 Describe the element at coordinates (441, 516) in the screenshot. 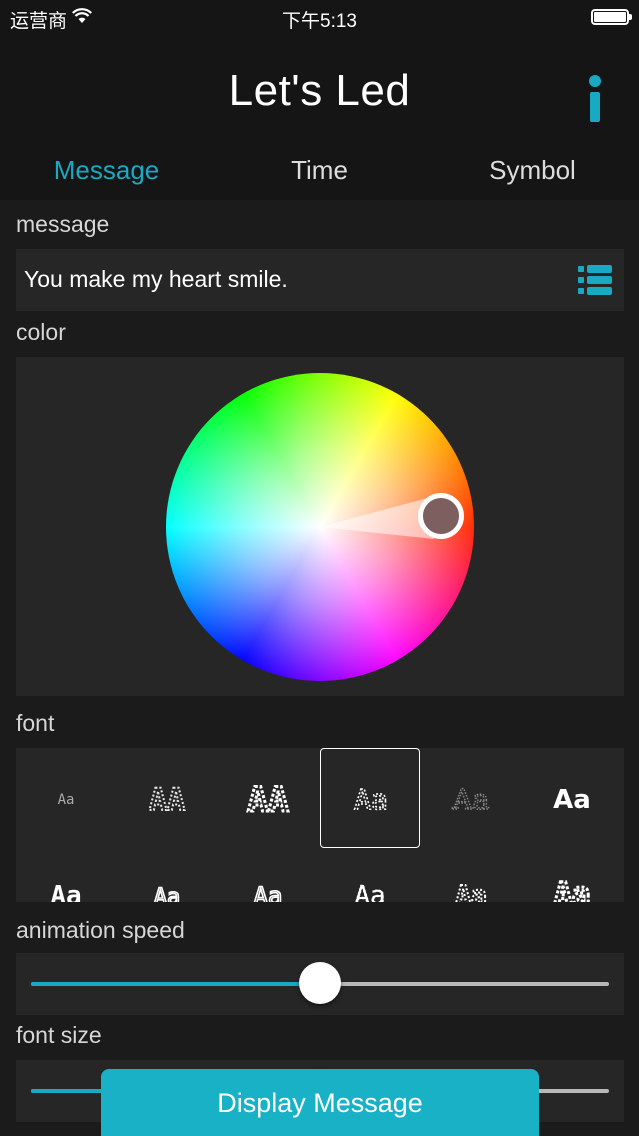

I see `color-handle` at that location.